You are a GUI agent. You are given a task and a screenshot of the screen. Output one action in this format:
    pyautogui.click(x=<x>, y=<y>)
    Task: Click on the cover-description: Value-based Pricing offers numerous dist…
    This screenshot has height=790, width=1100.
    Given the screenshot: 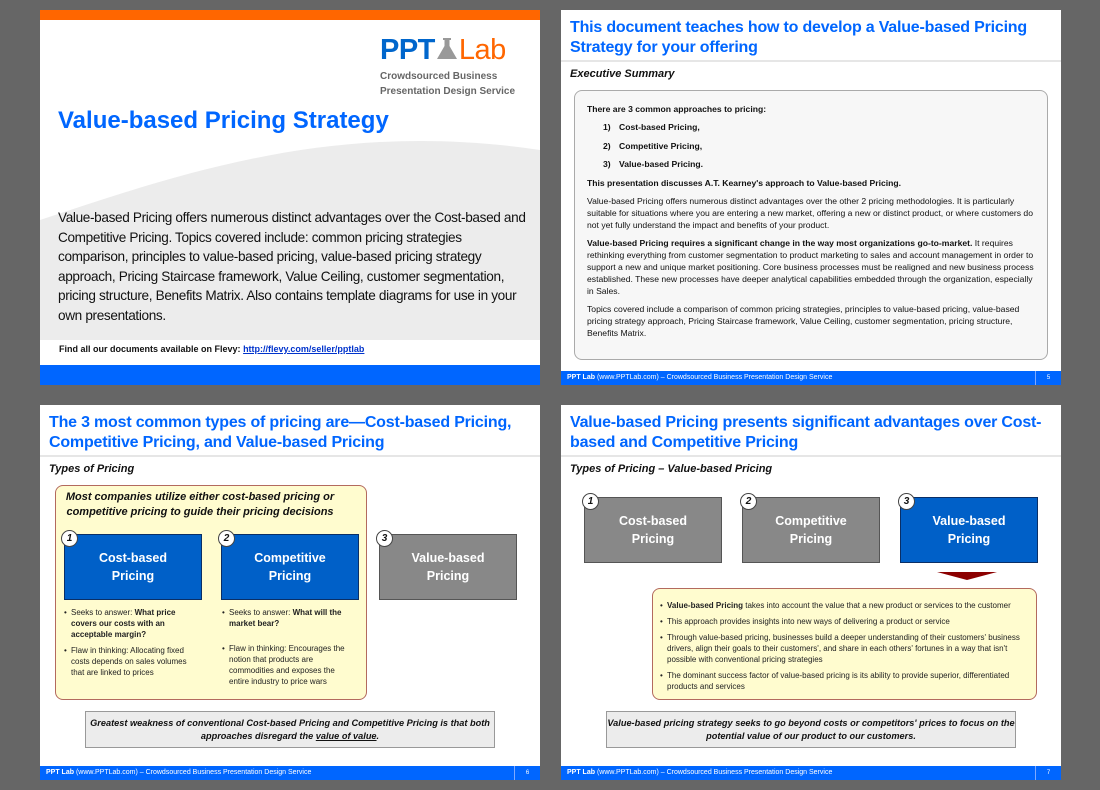 What is the action you would take?
    pyautogui.click(x=292, y=266)
    